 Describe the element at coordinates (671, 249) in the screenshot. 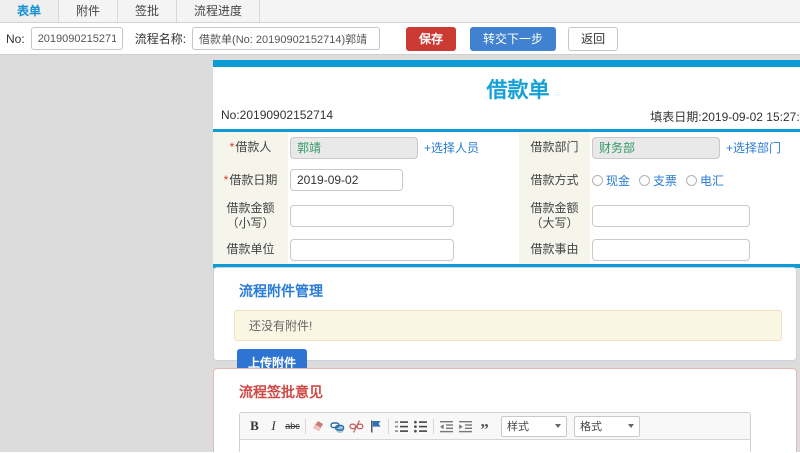

I see `loan-reason-input` at that location.